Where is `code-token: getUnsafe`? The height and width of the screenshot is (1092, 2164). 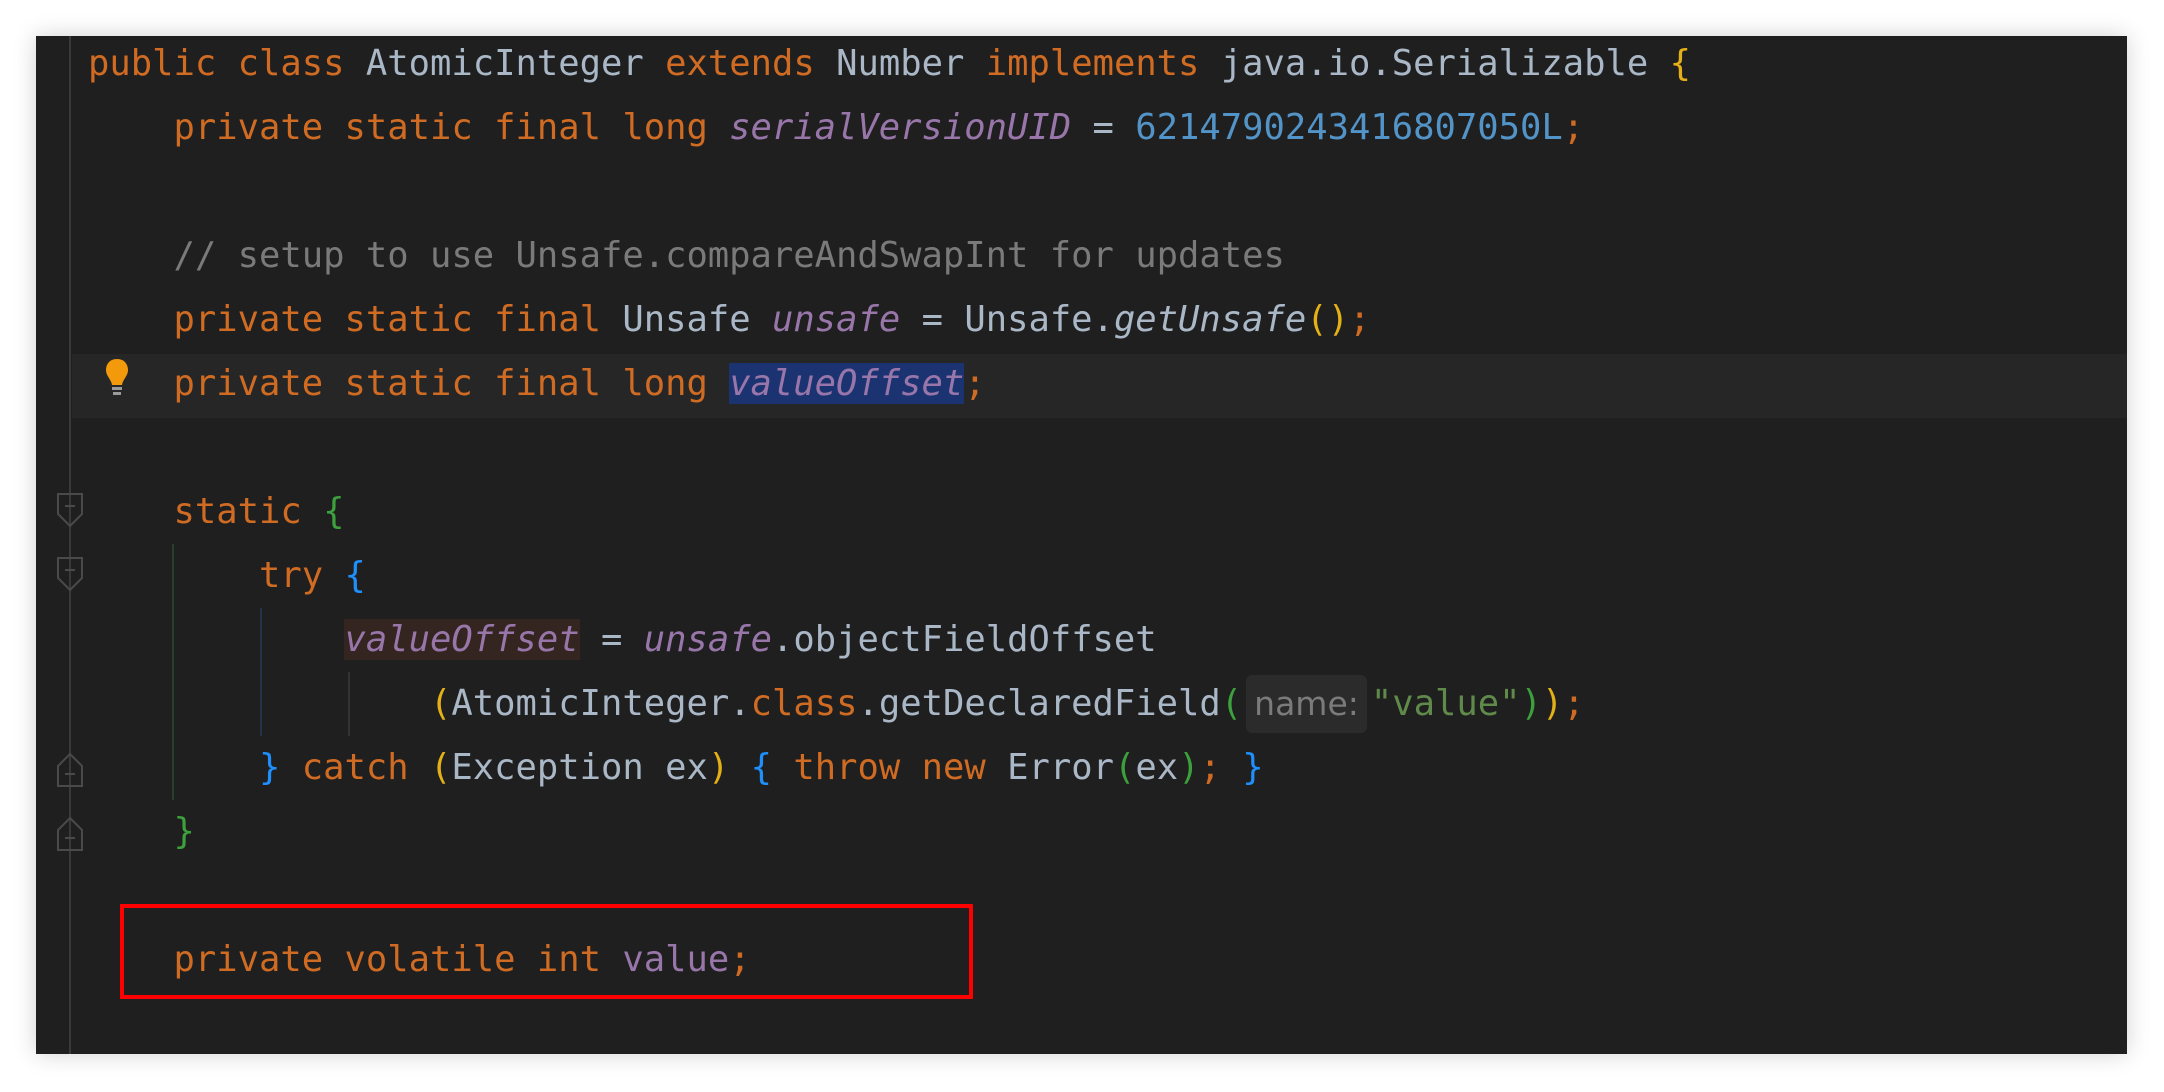 code-token: getUnsafe is located at coordinates (1210, 319).